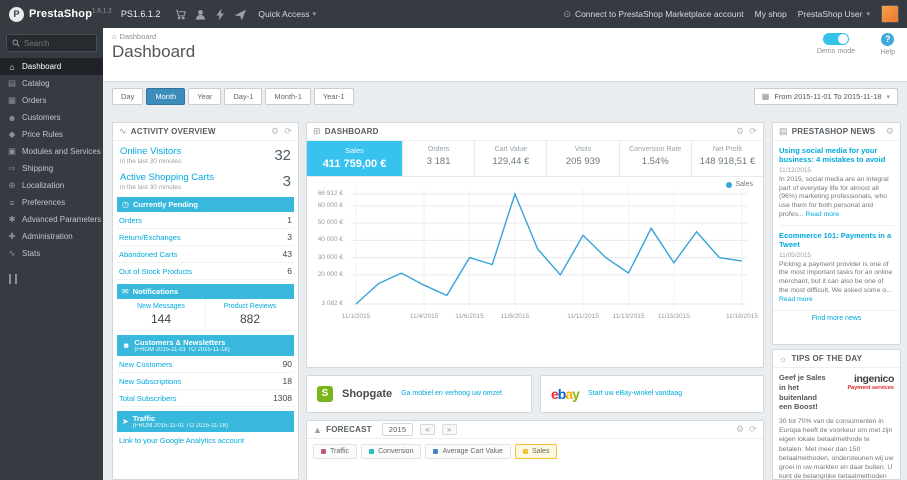 The image size is (907, 480). Describe the element at coordinates (287, 364) in the screenshot. I see `customers-value: 90` at that location.